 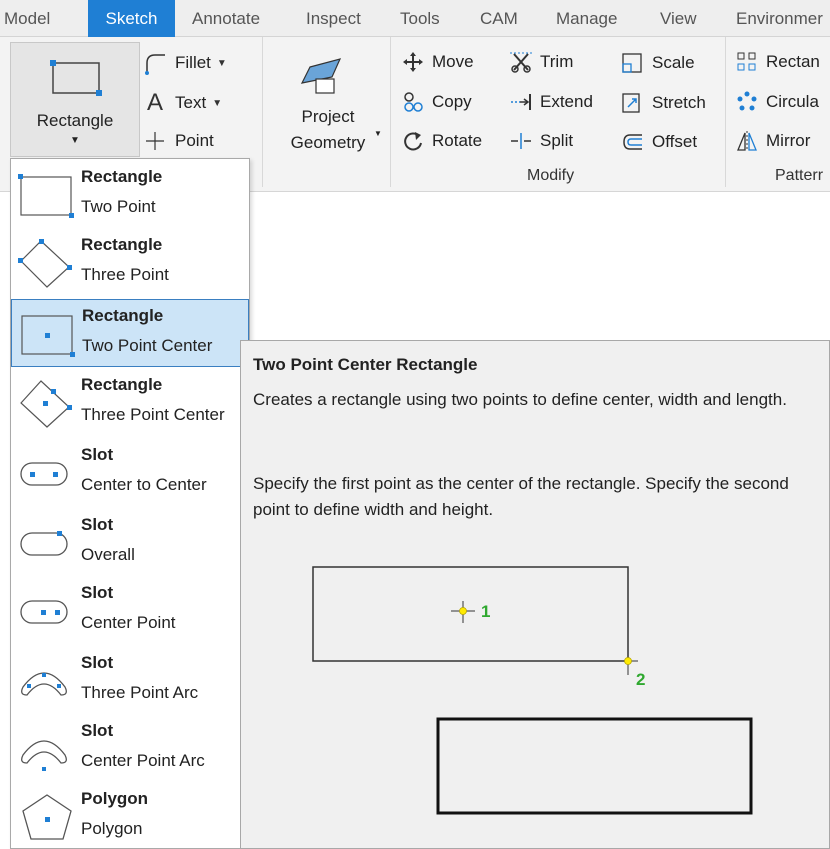 I want to click on menu-item-slot-center-point-arc: Slot Center Point Arc, so click(x=130, y=749).